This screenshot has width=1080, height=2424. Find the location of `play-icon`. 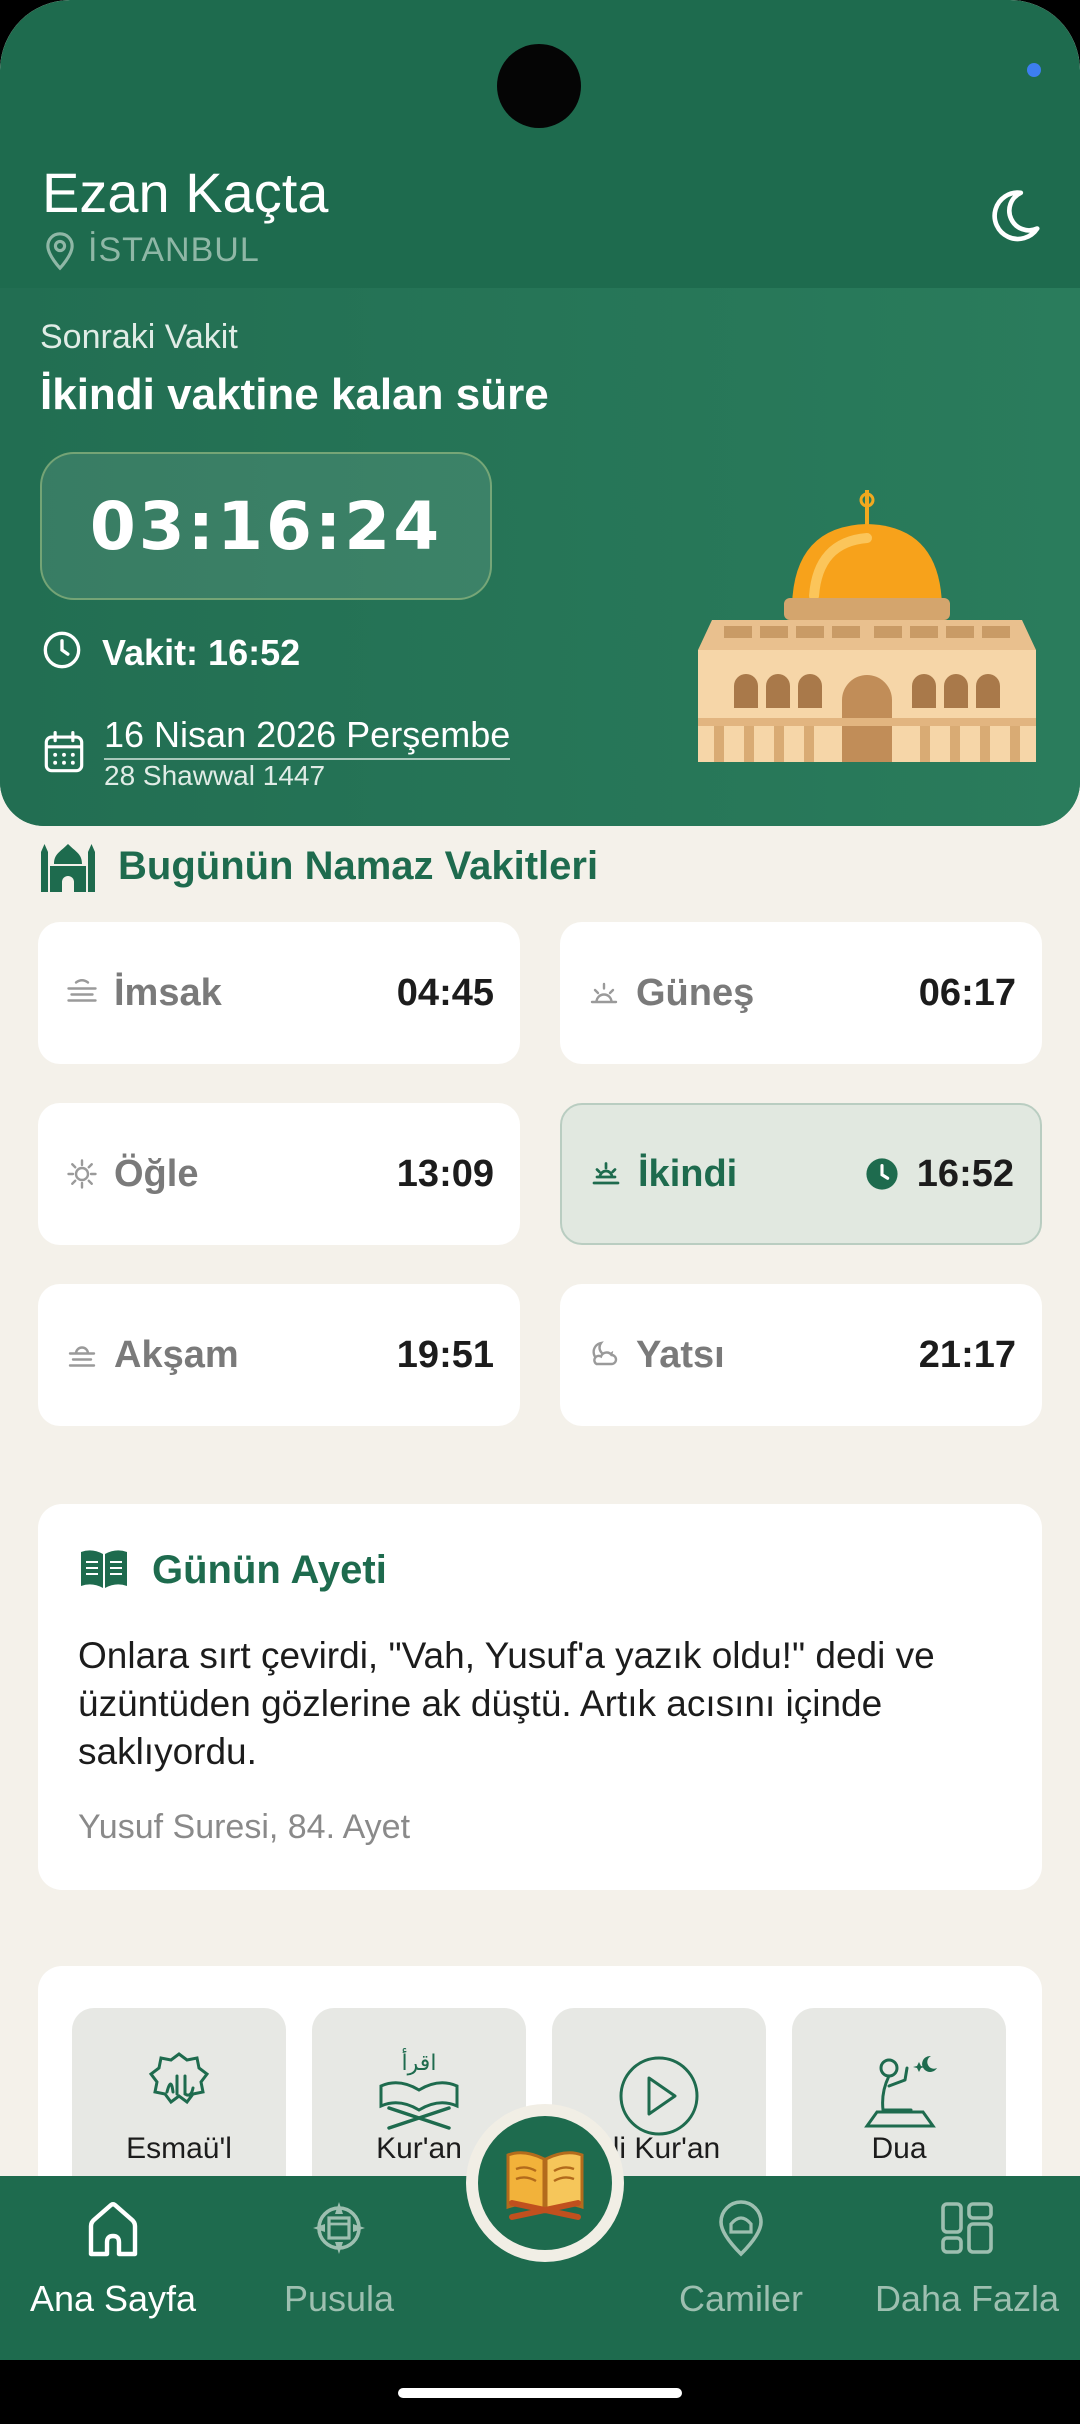

play-icon is located at coordinates (659, 2096).